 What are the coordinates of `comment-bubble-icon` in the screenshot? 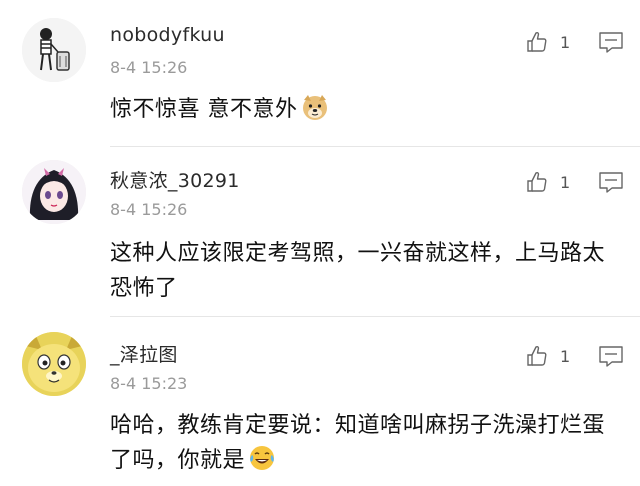 It's located at (611, 356).